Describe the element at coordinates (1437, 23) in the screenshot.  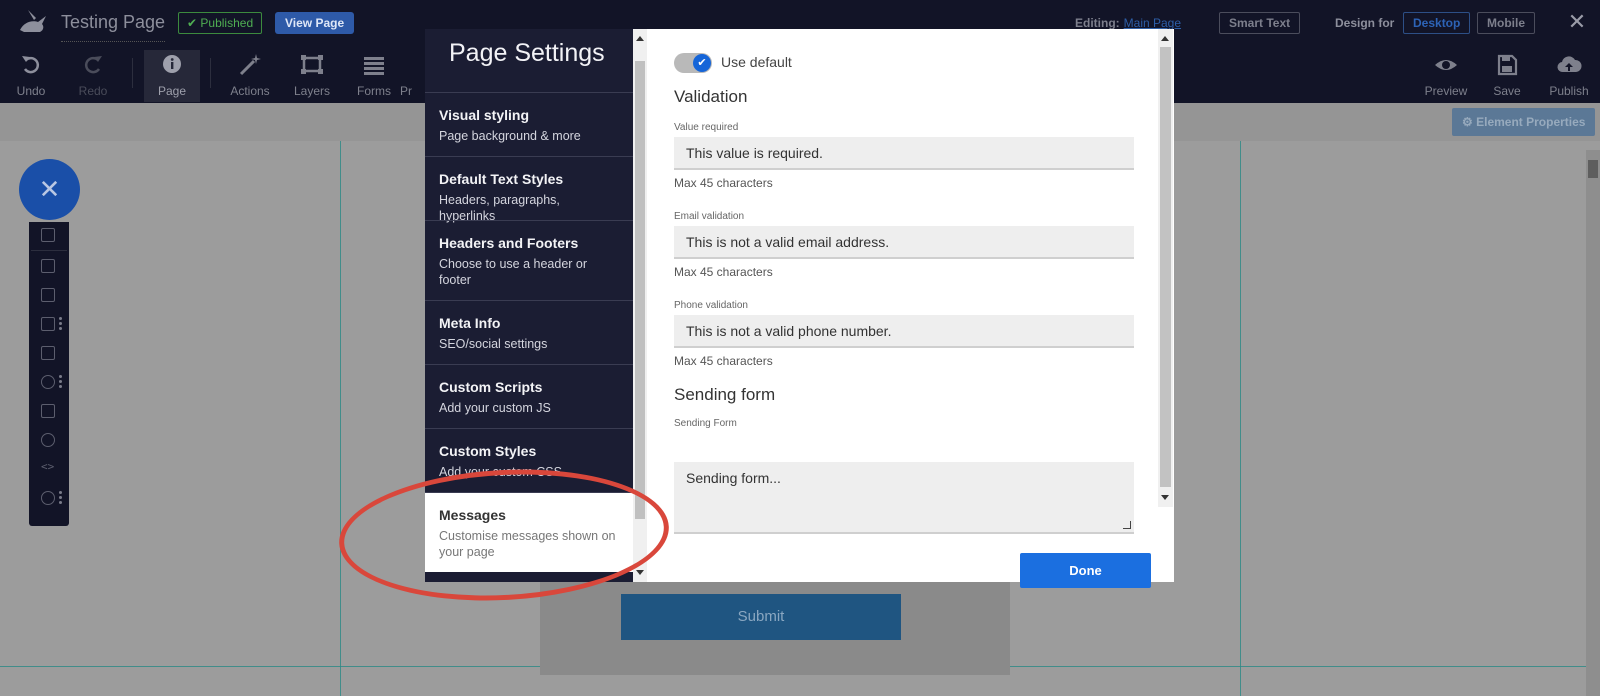
I see `desktop-button: Desktop` at that location.